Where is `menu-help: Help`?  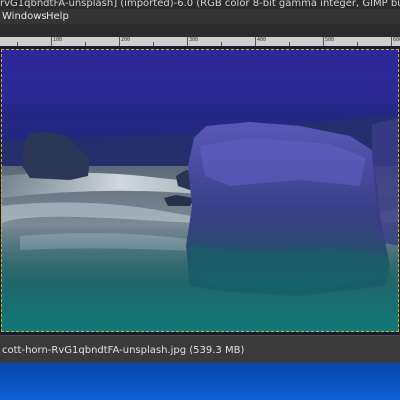 menu-help: Help is located at coordinates (57, 16).